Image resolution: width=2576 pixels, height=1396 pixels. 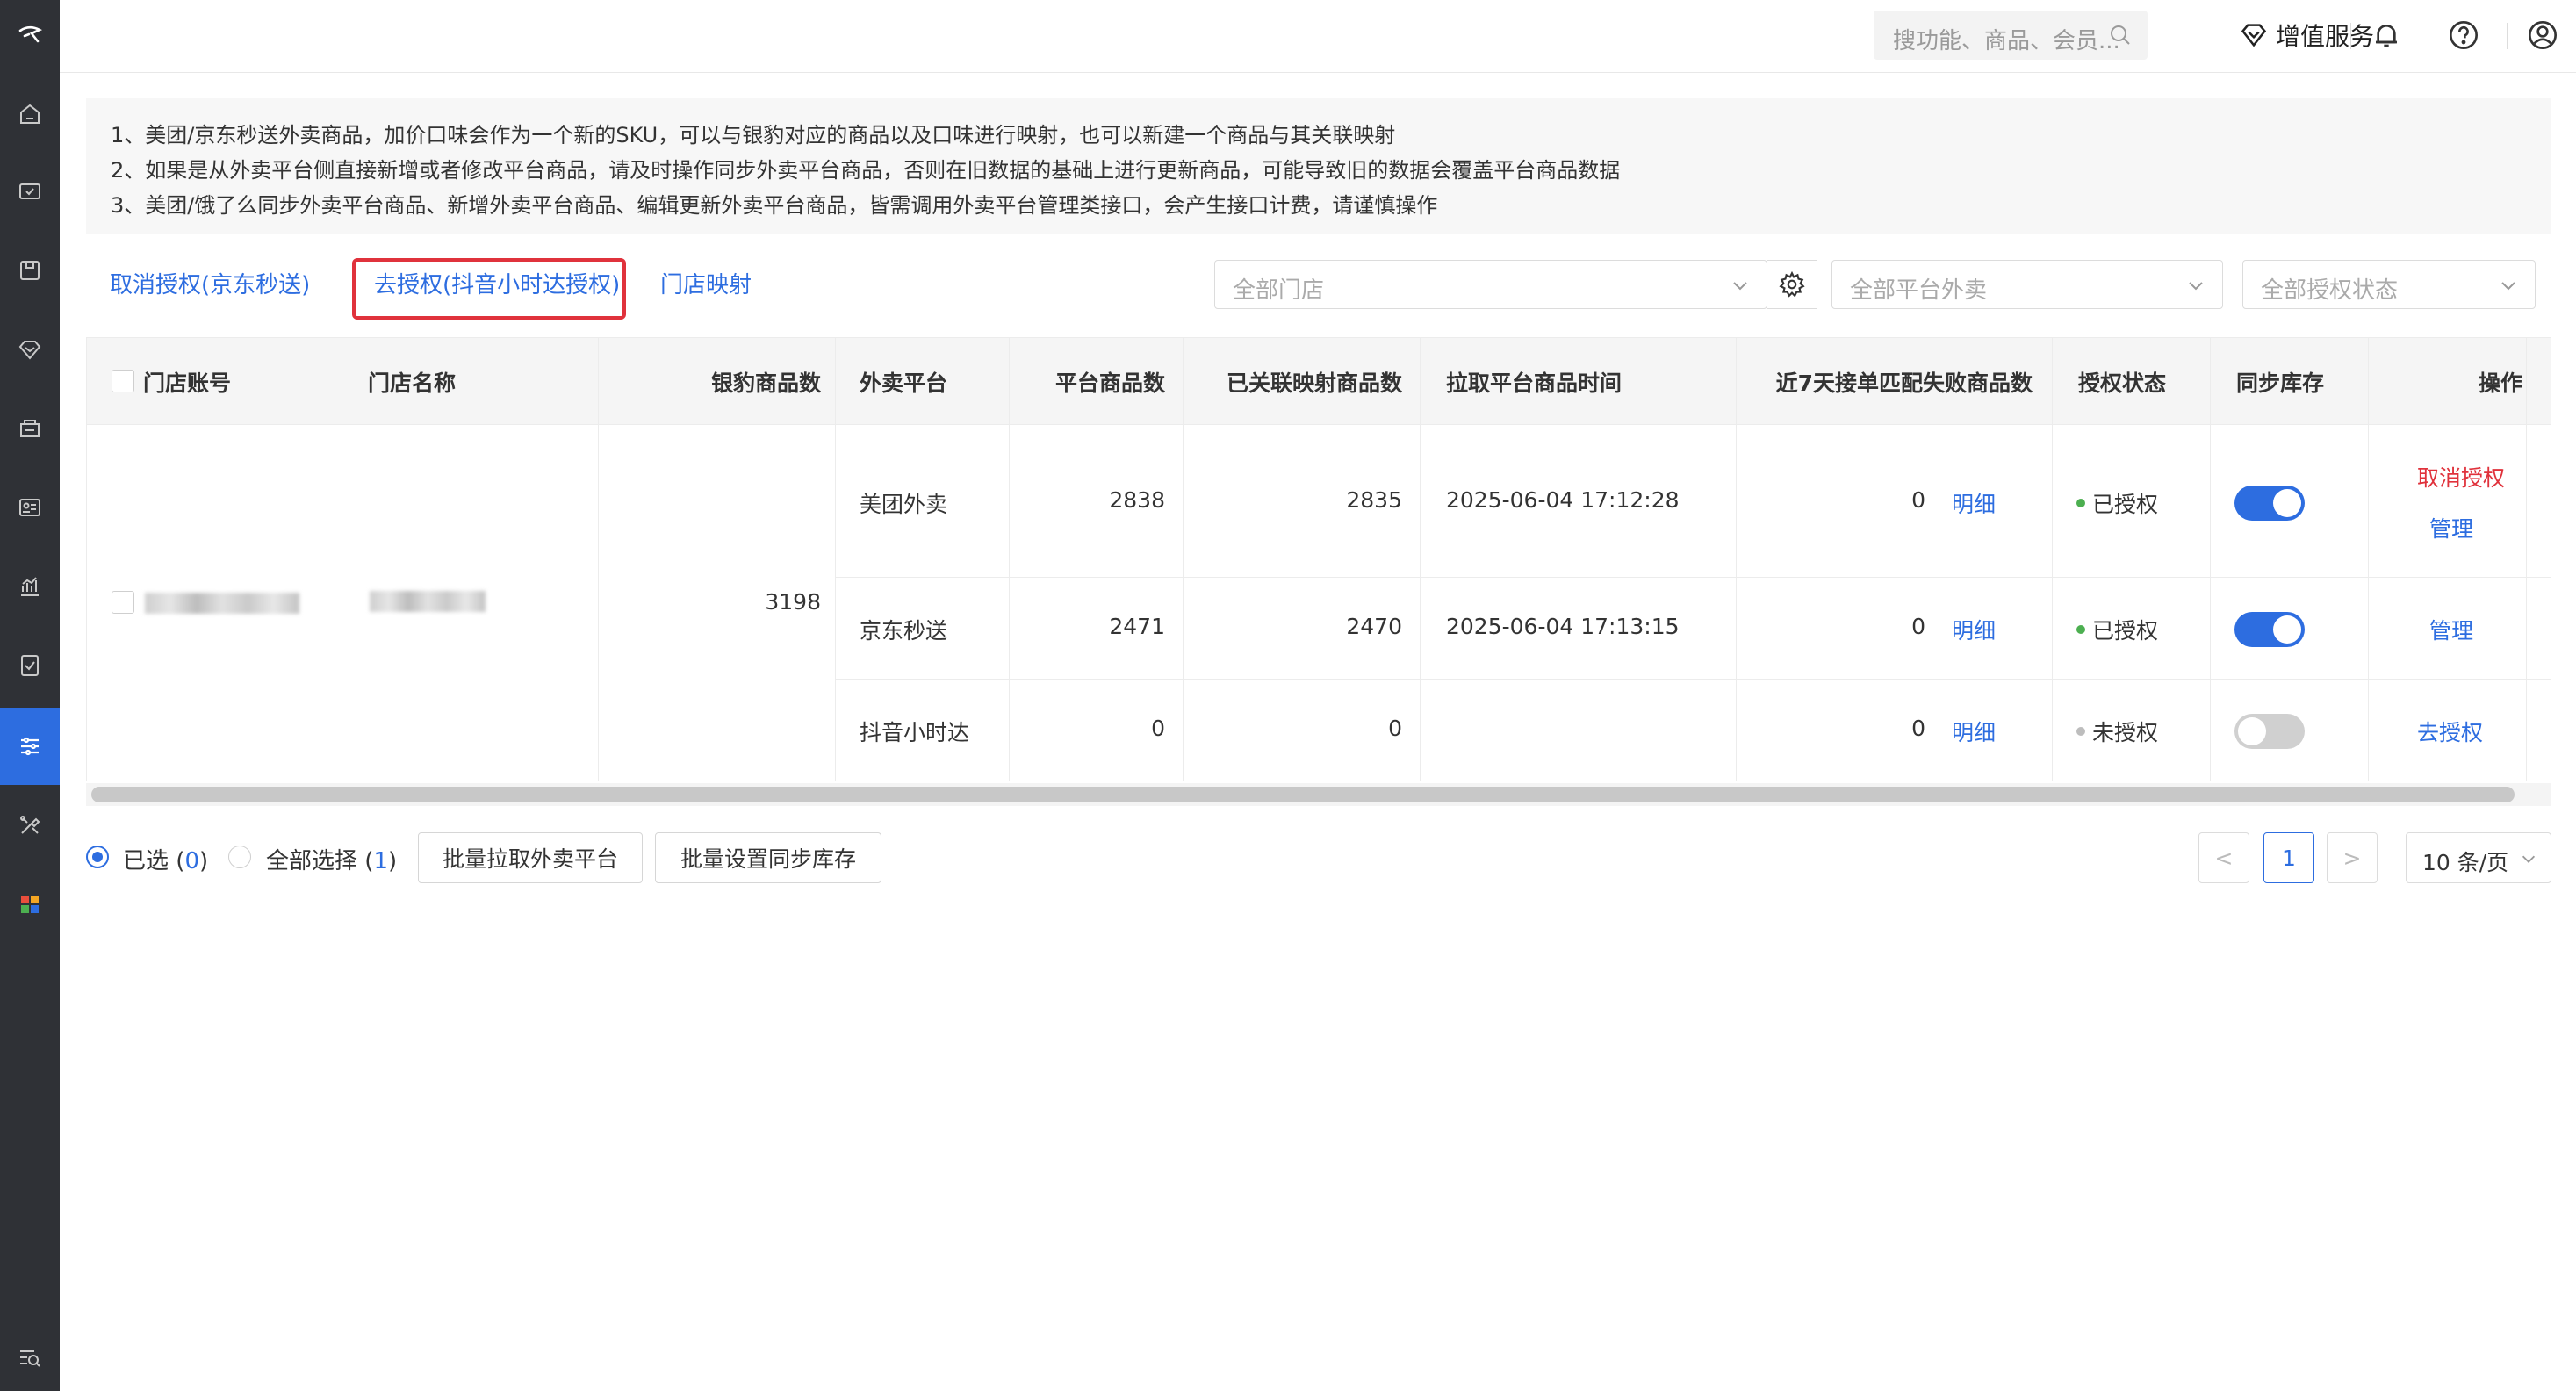 I want to click on cancel-auth-jd-link: 取消授权(京东秒送), so click(x=210, y=283).